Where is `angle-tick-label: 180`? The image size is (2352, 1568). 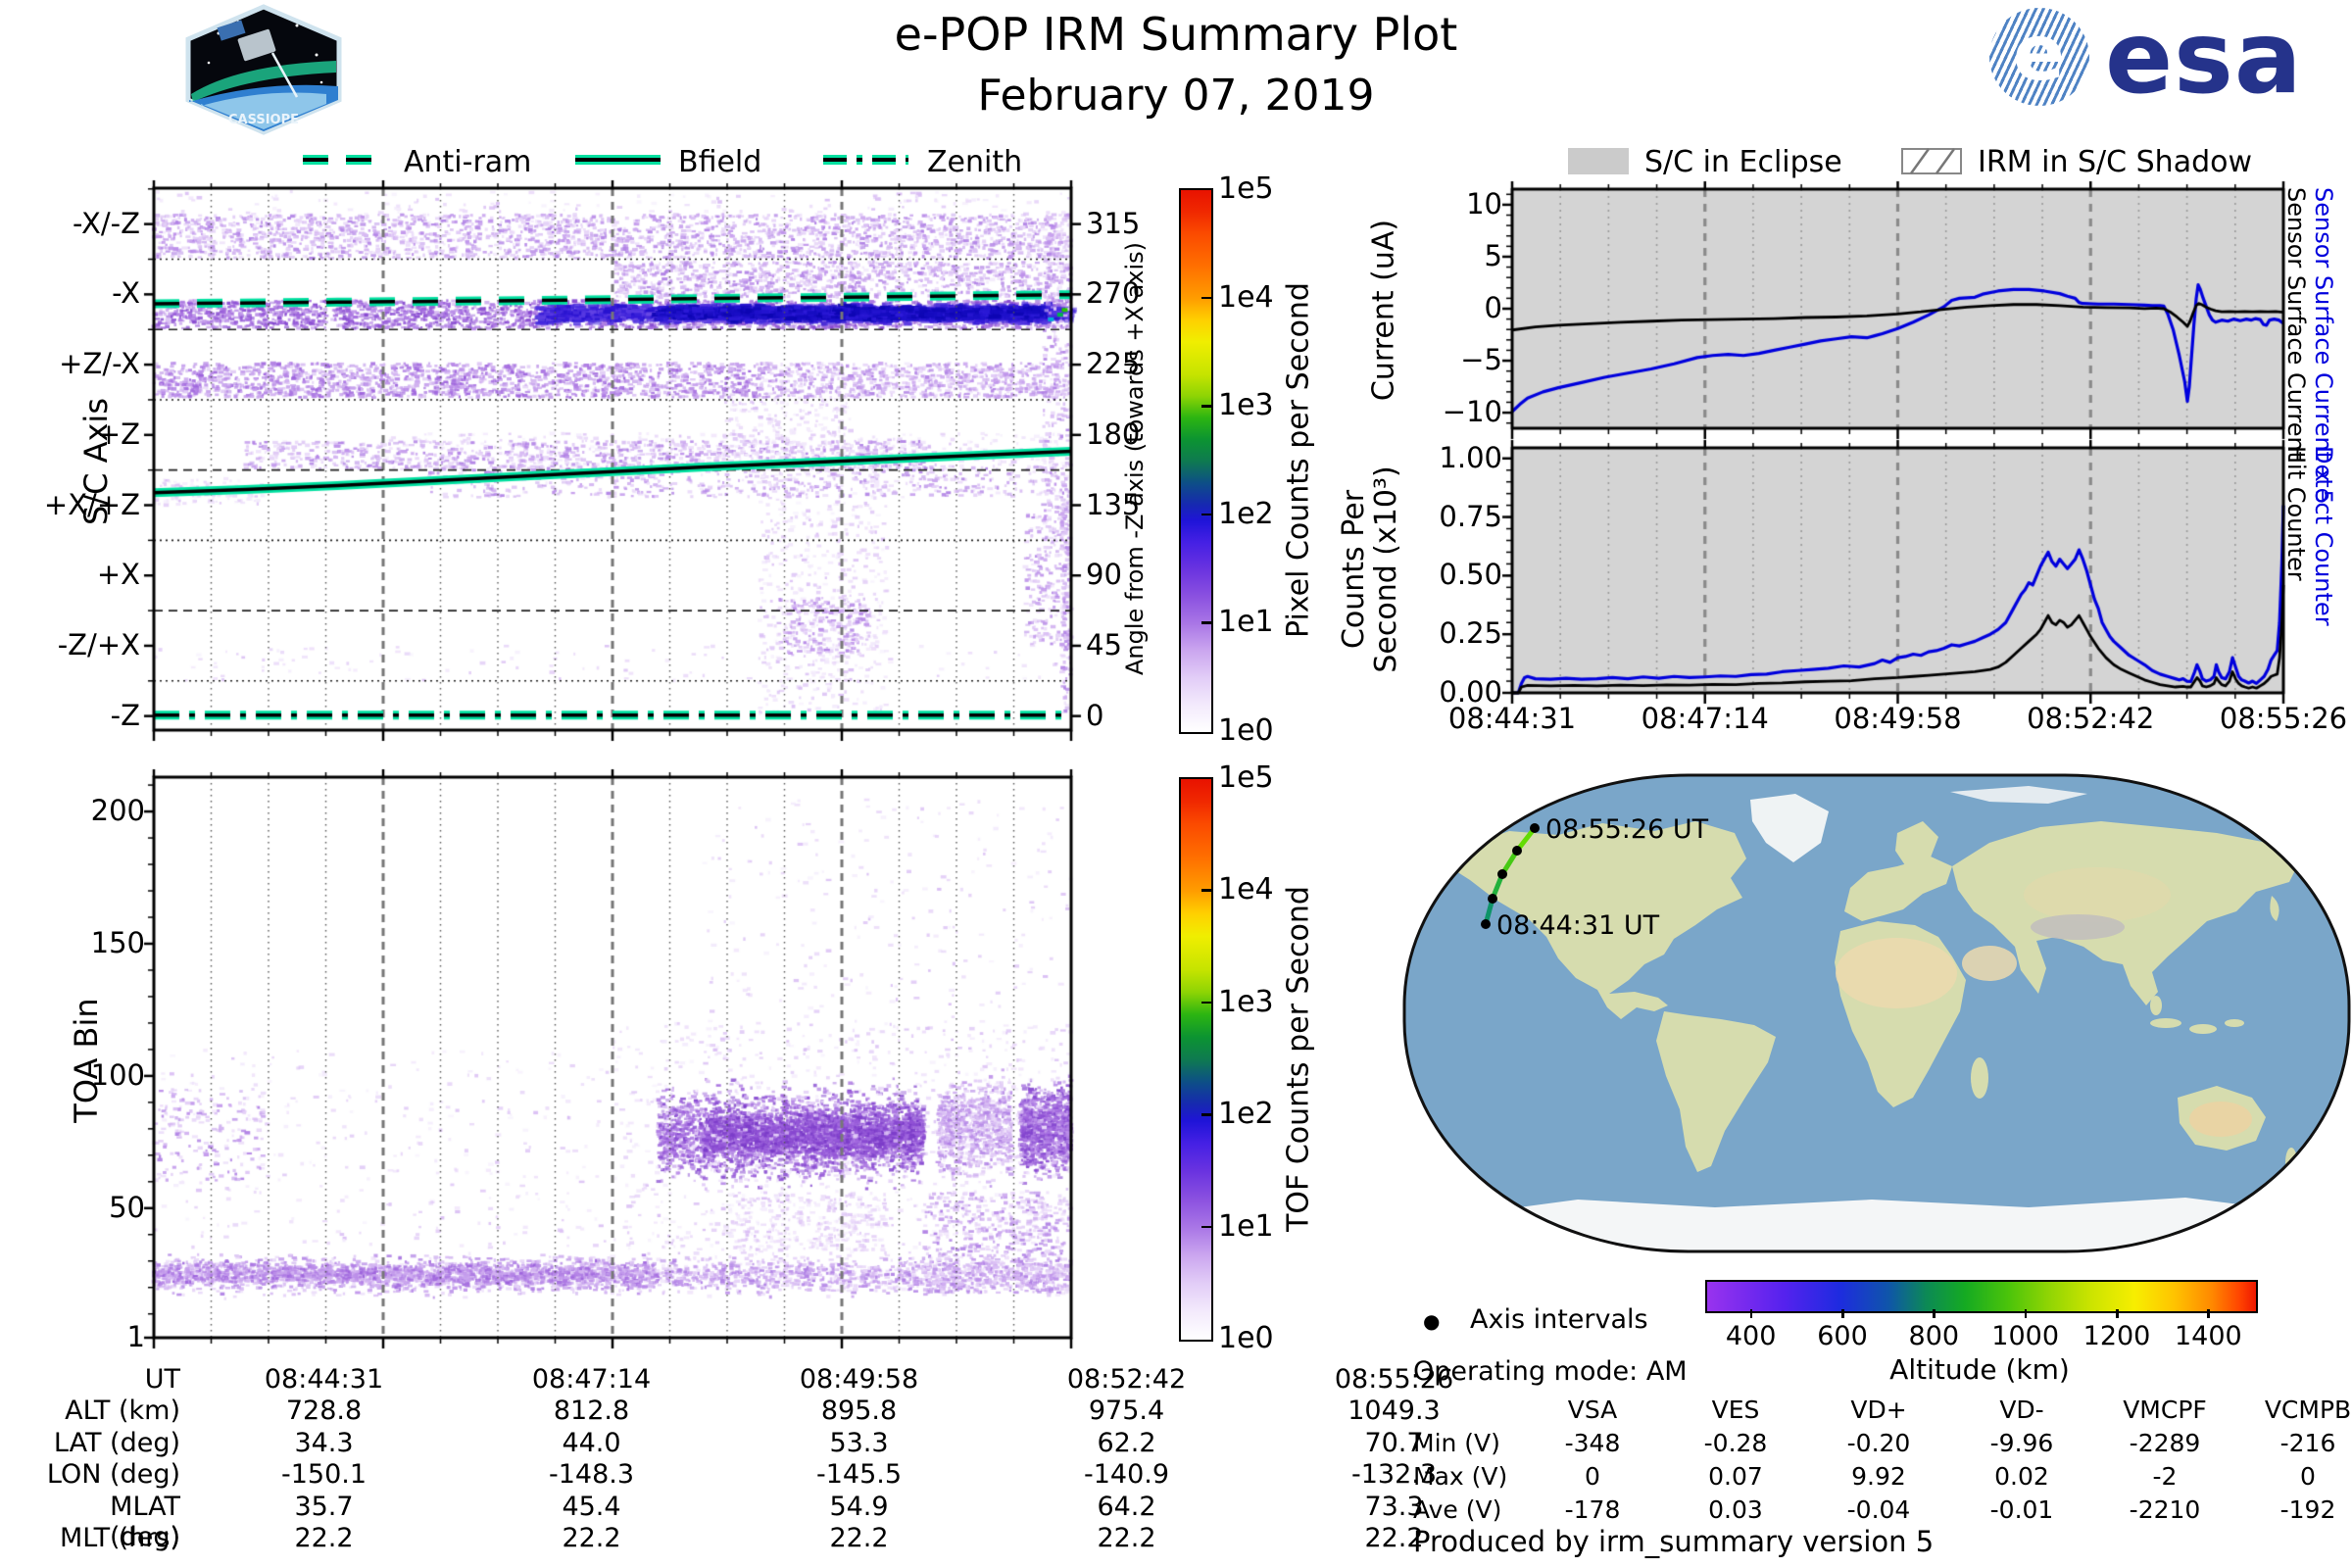 angle-tick-label: 180 is located at coordinates (1113, 433).